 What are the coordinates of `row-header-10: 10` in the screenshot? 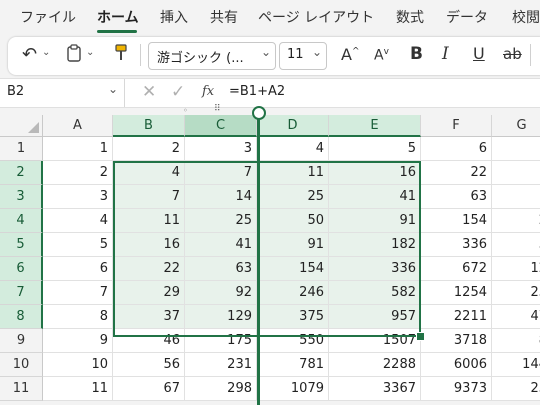 It's located at (21, 365).